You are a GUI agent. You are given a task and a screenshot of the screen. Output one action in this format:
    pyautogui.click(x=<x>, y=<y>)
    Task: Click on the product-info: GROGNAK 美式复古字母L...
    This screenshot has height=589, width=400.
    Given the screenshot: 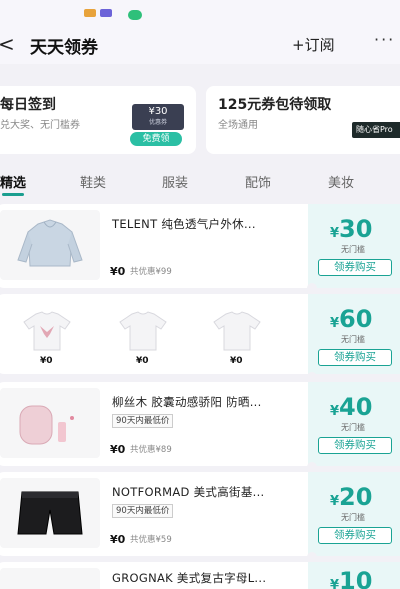 What is the action you would take?
    pyautogui.click(x=153, y=575)
    